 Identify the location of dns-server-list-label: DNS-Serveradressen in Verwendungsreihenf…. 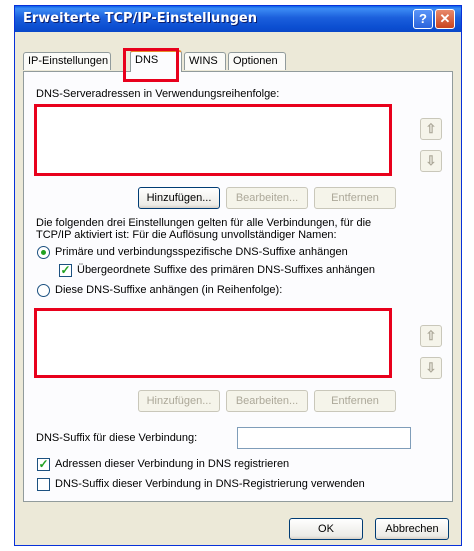
(158, 94).